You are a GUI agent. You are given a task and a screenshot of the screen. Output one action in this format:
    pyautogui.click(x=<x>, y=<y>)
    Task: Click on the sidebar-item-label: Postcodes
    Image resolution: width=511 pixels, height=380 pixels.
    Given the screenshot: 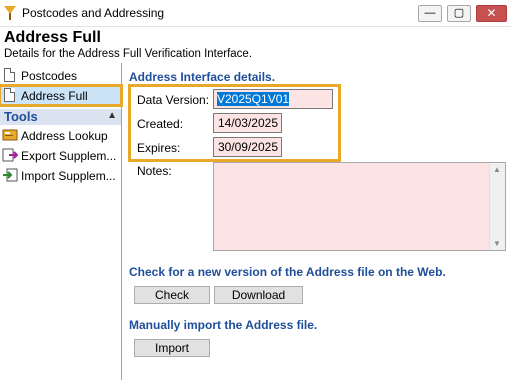 What is the action you would take?
    pyautogui.click(x=49, y=76)
    